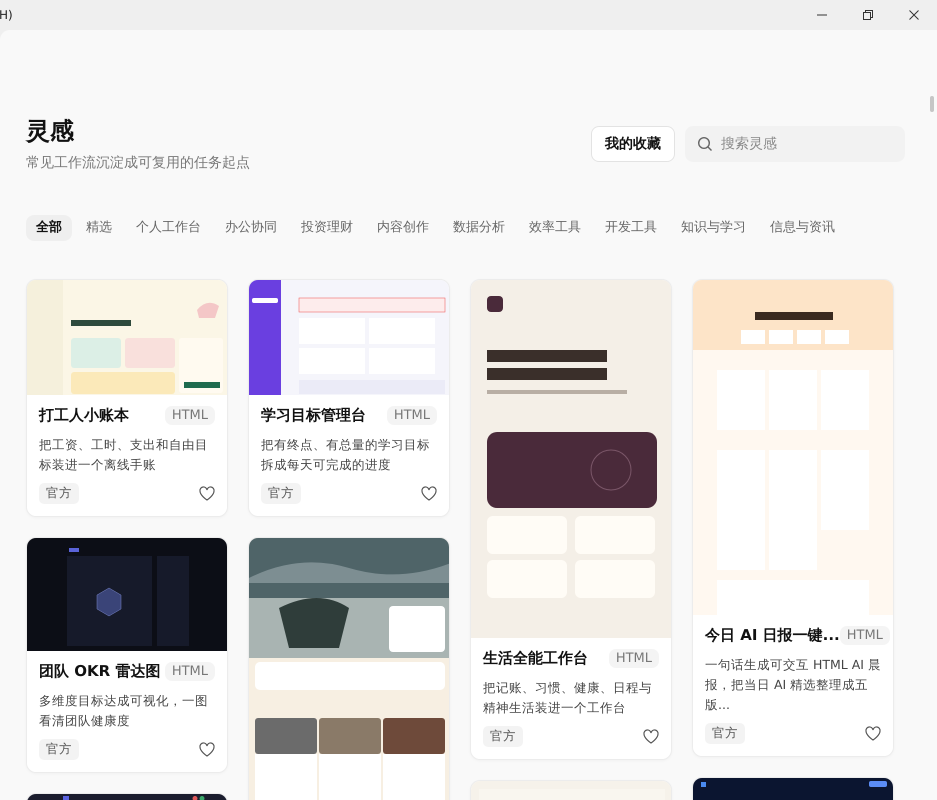 The image size is (937, 800). Describe the element at coordinates (349, 398) in the screenshot. I see `template-card: 学习目标管理台 HTML 把有终点、有总量的学习目标拆成每天可完成的进度 官方` at that location.